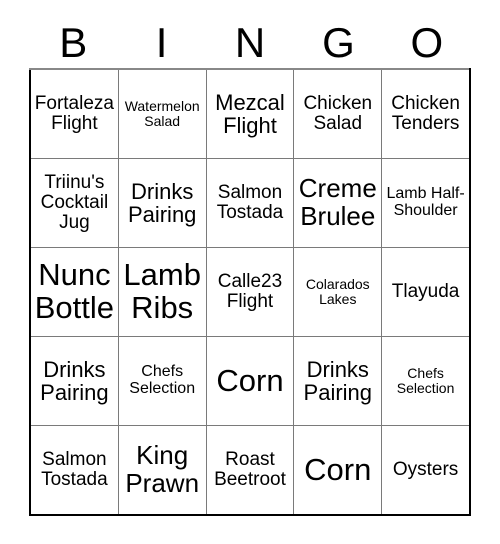  I want to click on bingo-cell: Creme Brulee, so click(338, 203).